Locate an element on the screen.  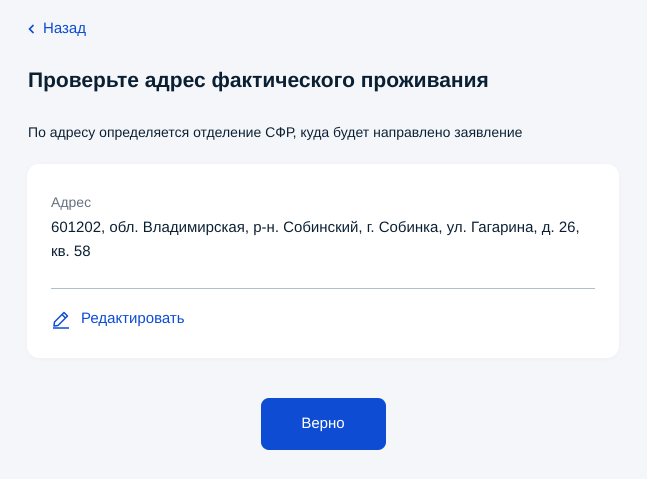
back-link: Назад is located at coordinates (57, 28).